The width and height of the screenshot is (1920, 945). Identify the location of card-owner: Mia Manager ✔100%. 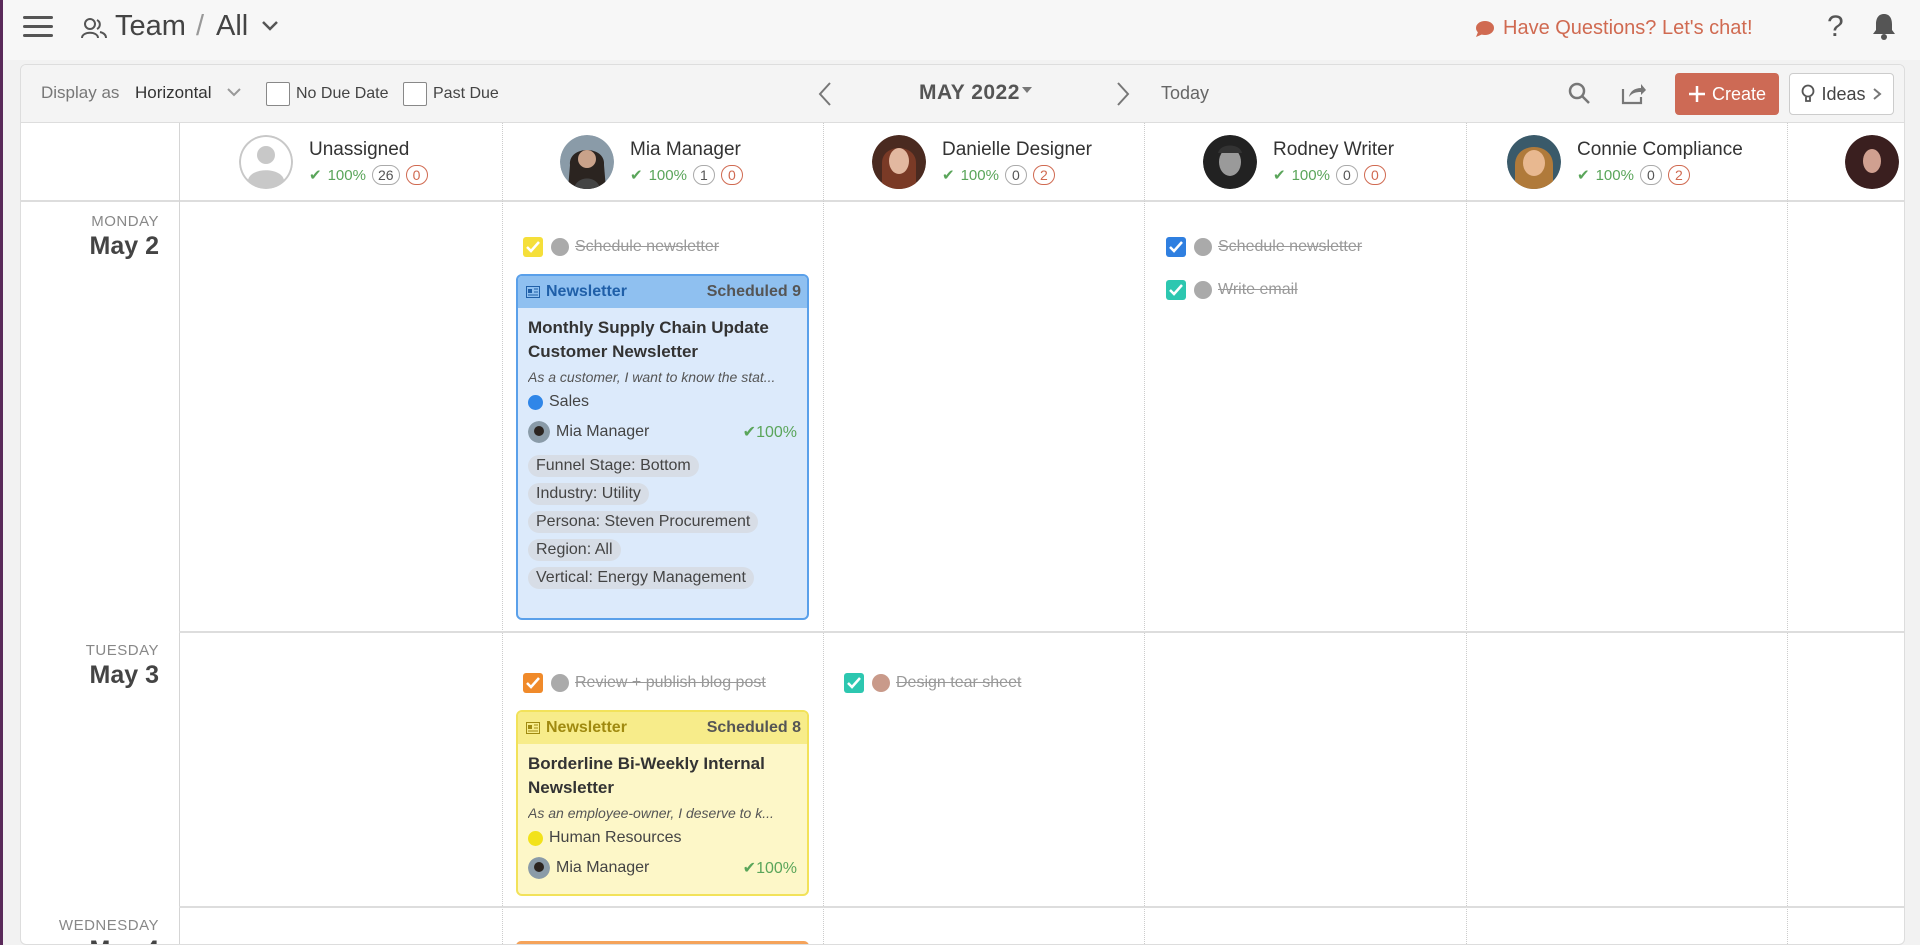
(662, 432).